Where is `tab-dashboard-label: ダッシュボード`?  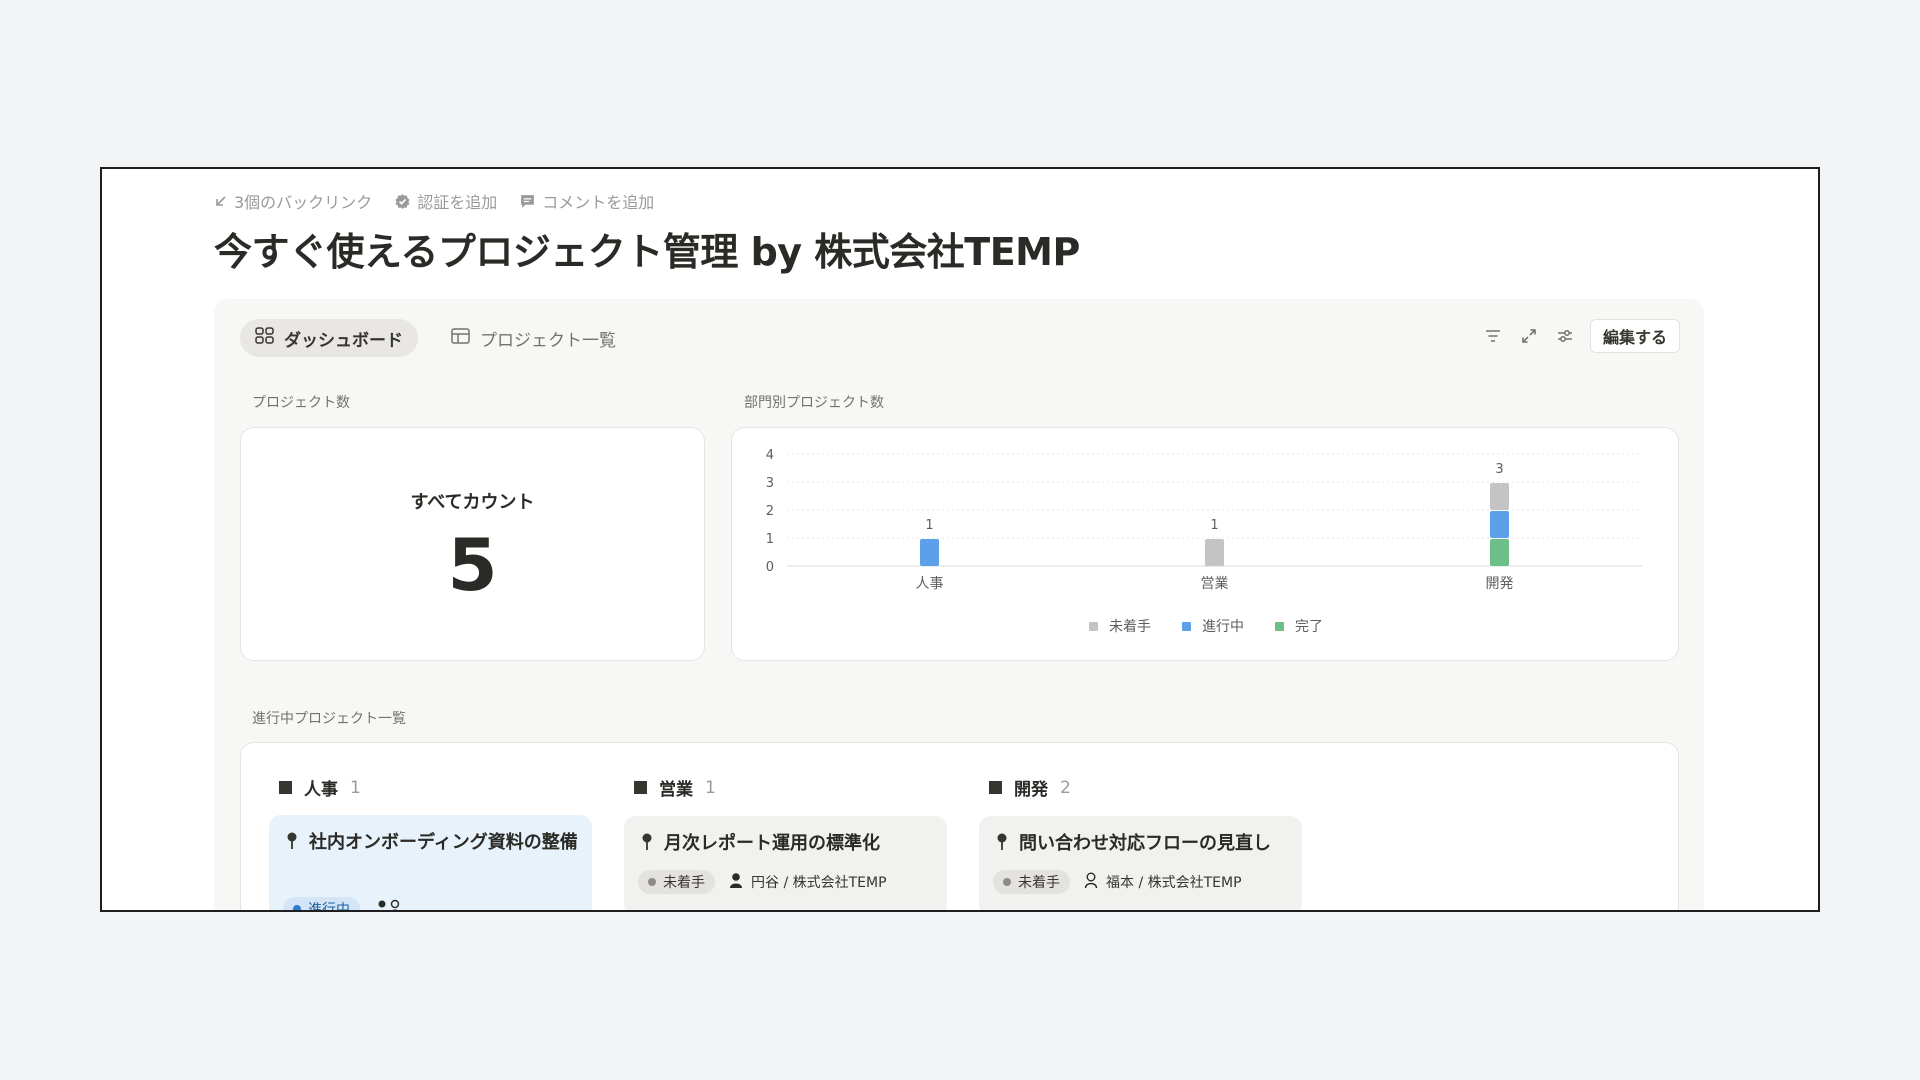
tab-dashboard-label: ダッシュボード is located at coordinates (343, 340).